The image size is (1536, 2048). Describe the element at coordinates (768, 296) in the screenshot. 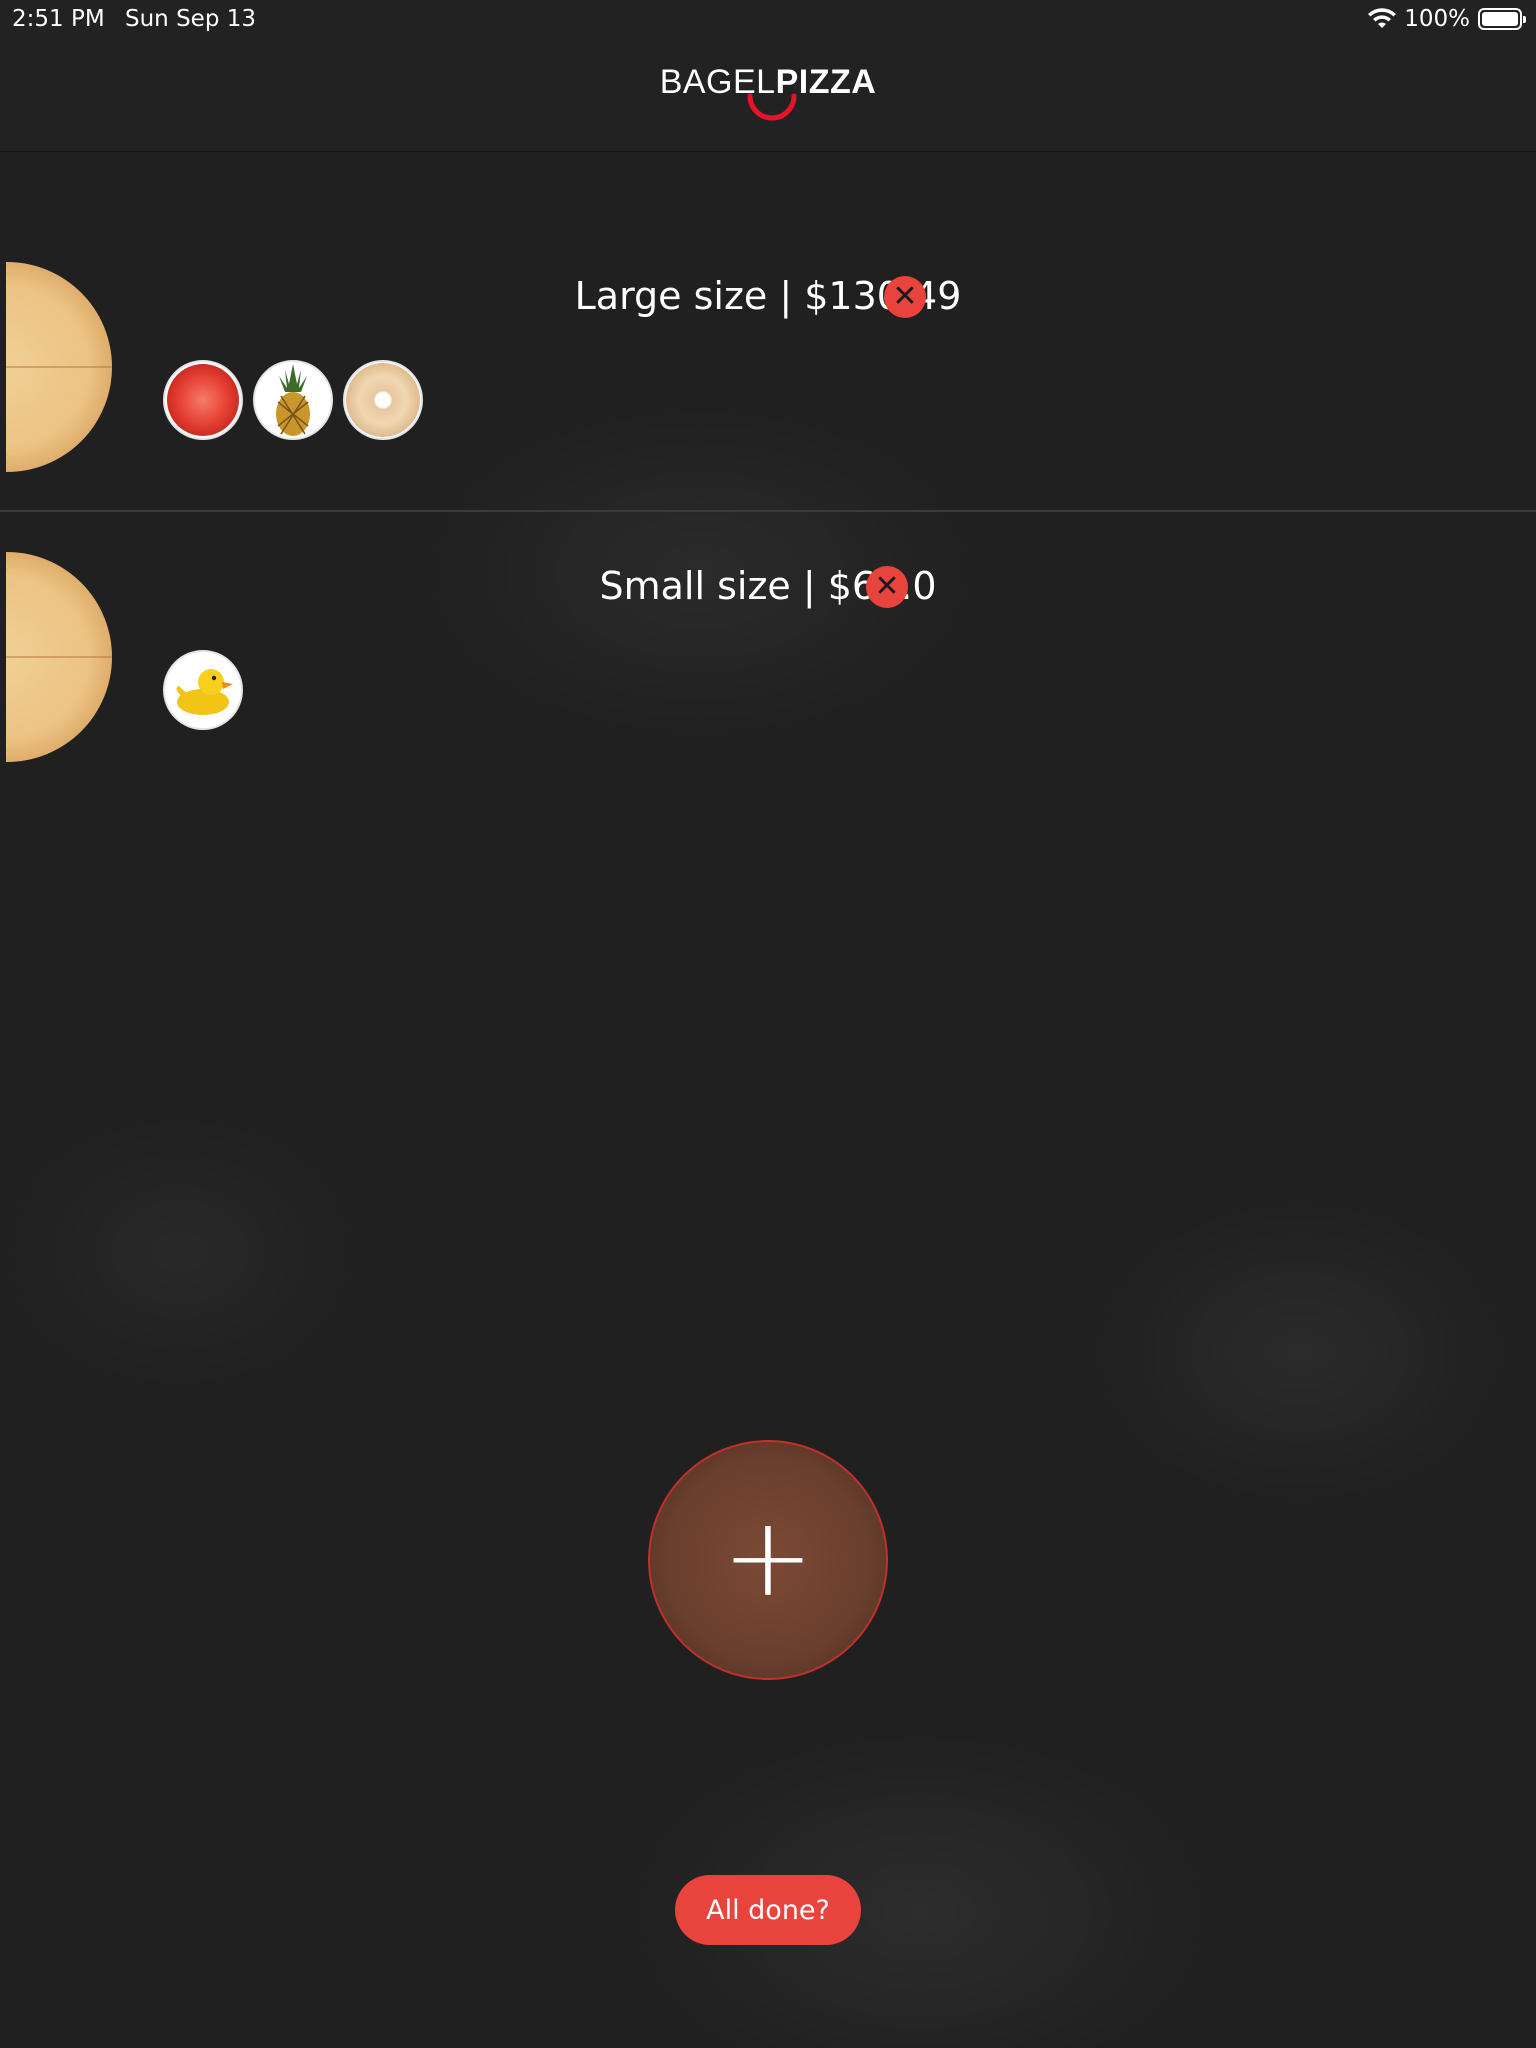

I see `order-title: Large size | $130.49` at that location.